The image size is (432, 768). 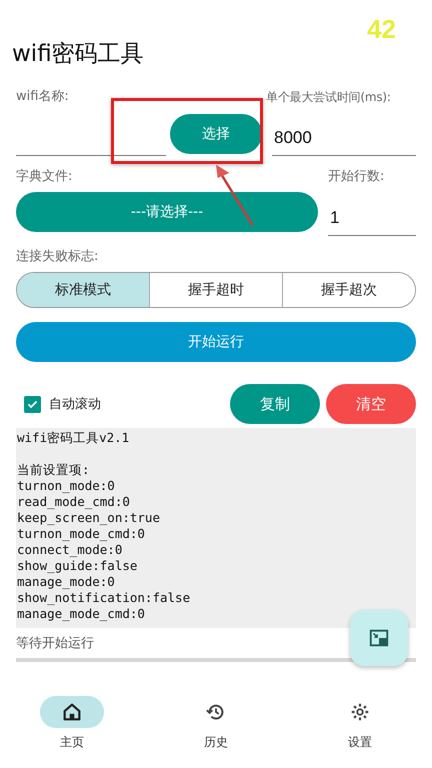 I want to click on log-line: connect_mode:0, so click(x=70, y=550).